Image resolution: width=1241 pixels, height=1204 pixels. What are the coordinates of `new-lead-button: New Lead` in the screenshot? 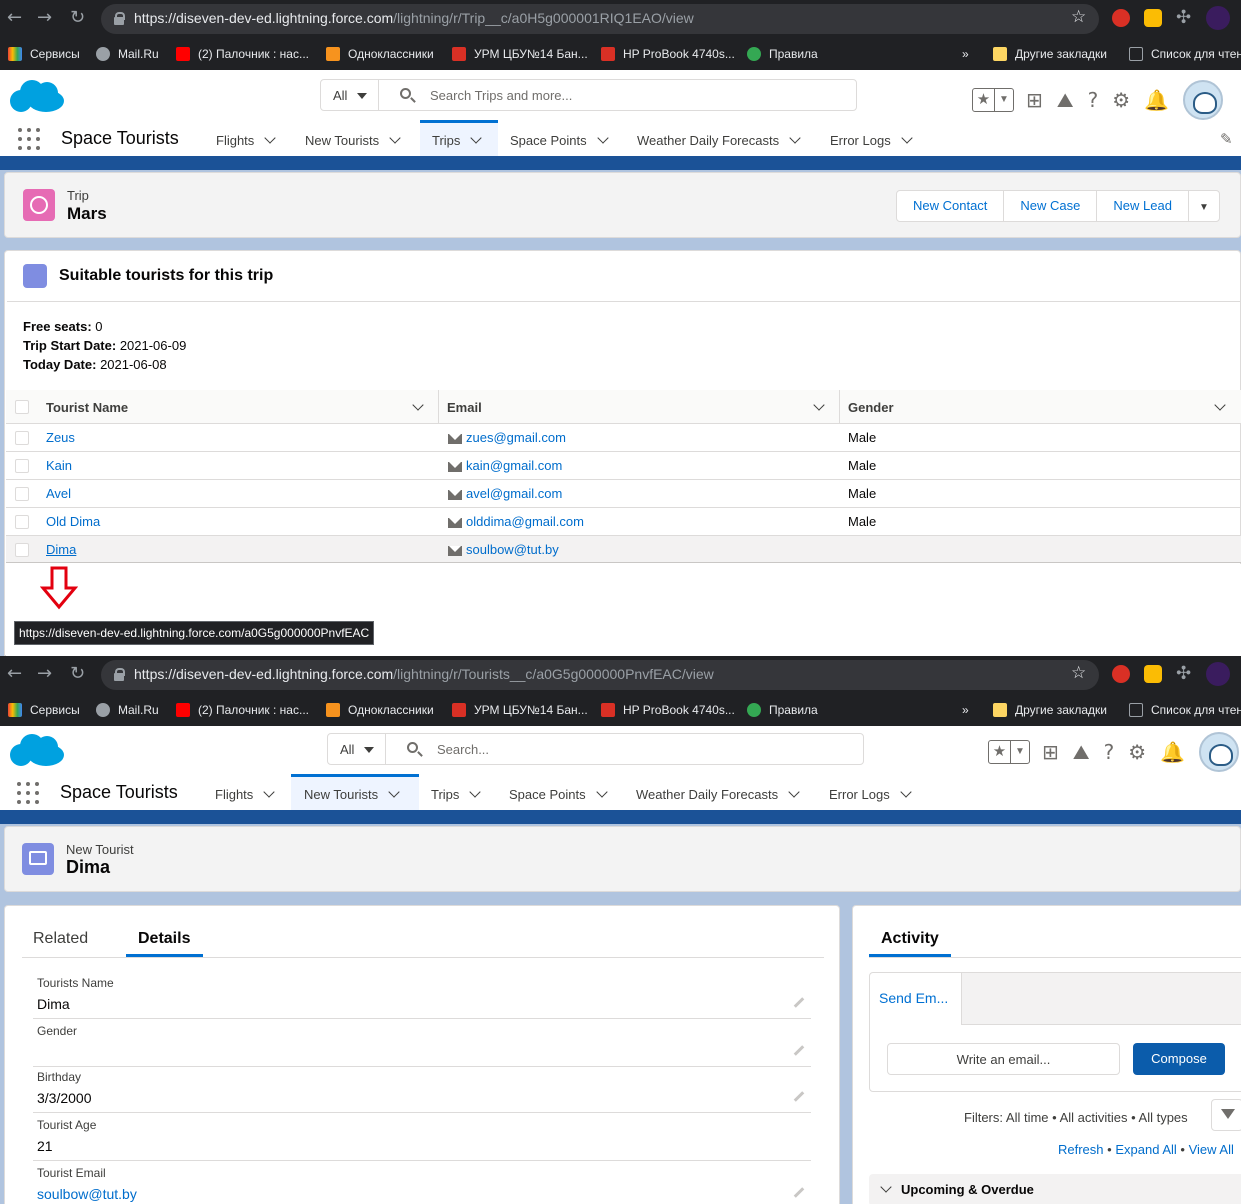 It's located at (1143, 206).